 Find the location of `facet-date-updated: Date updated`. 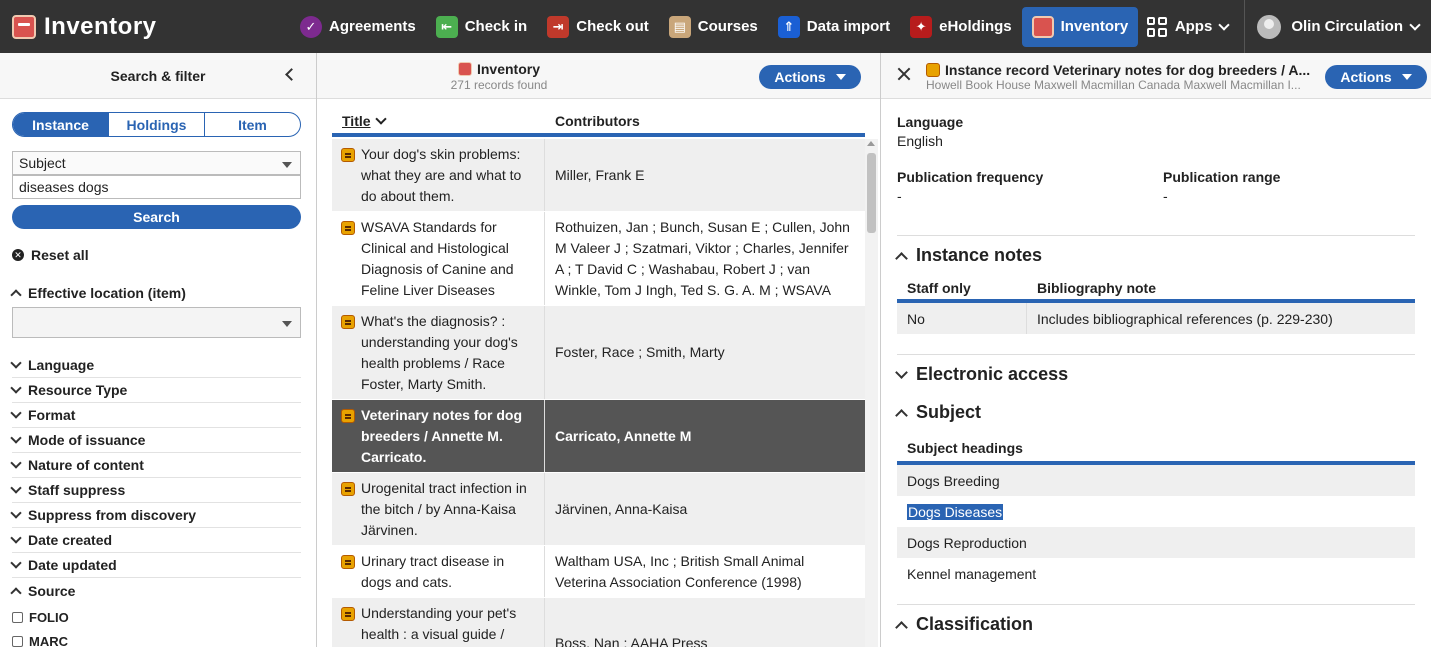

facet-date-updated: Date updated is located at coordinates (155, 565).